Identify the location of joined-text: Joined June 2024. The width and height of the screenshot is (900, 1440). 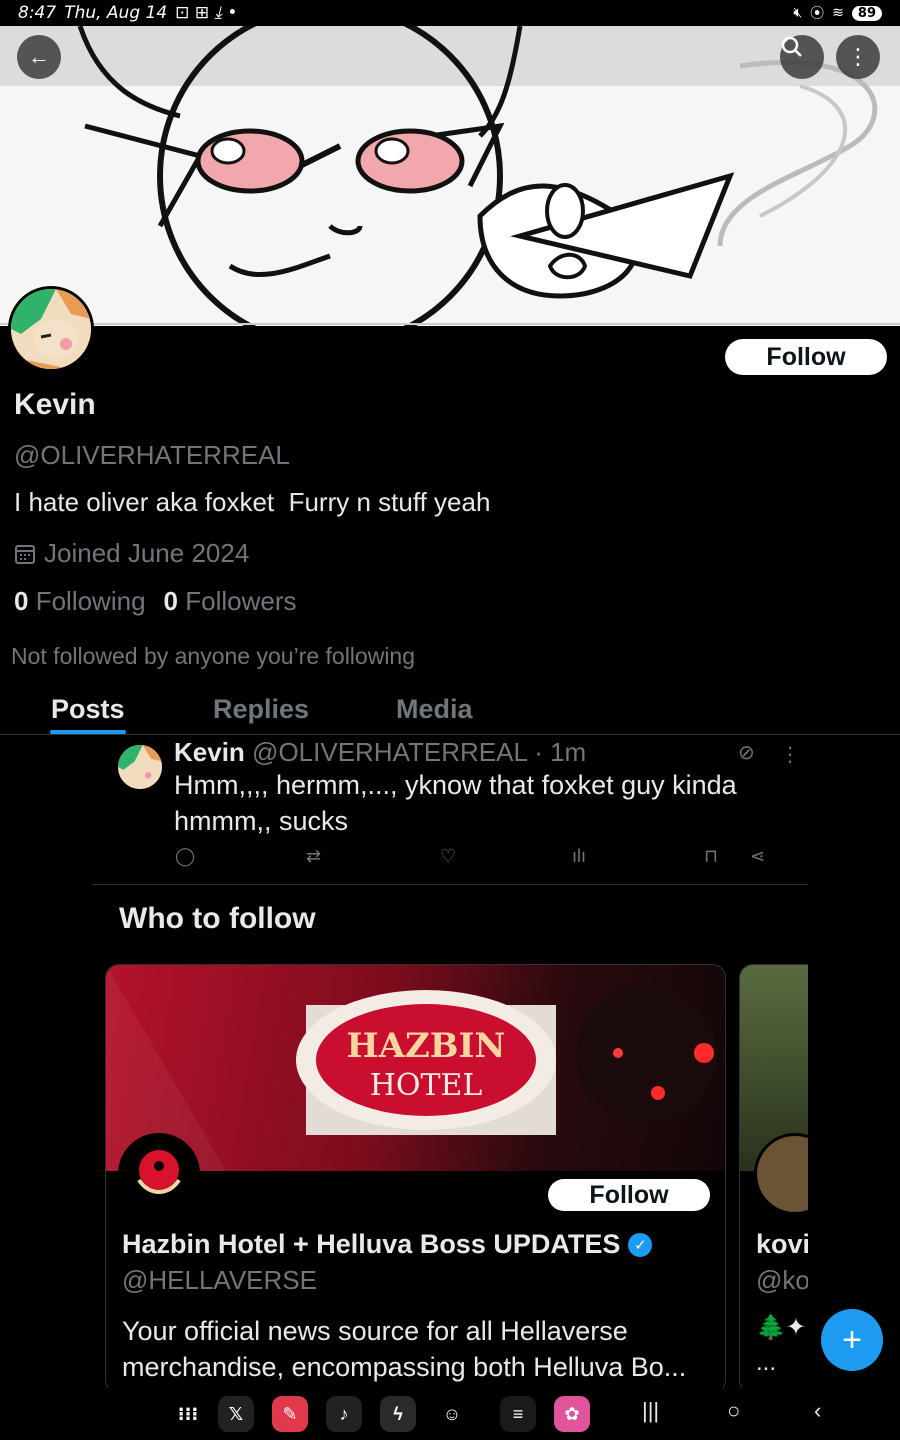
(147, 553).